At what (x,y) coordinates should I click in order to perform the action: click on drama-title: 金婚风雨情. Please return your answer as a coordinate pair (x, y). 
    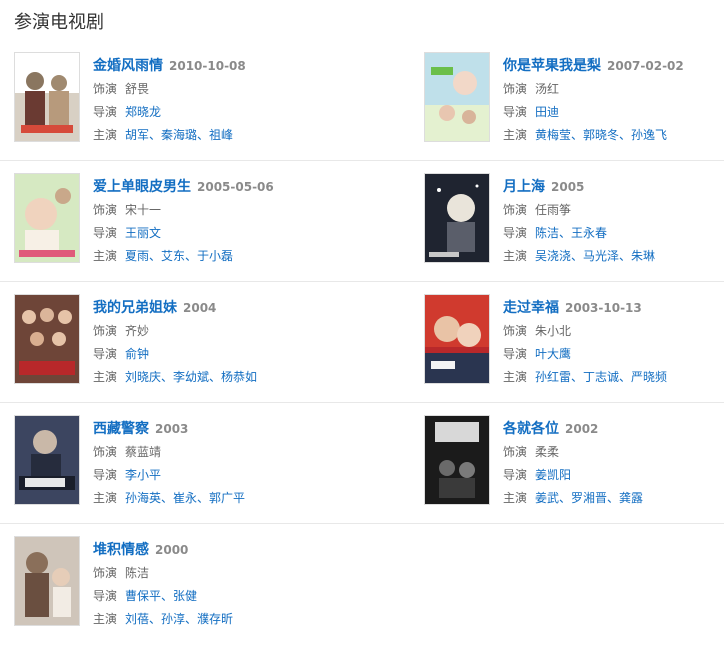
    Looking at the image, I should click on (128, 66).